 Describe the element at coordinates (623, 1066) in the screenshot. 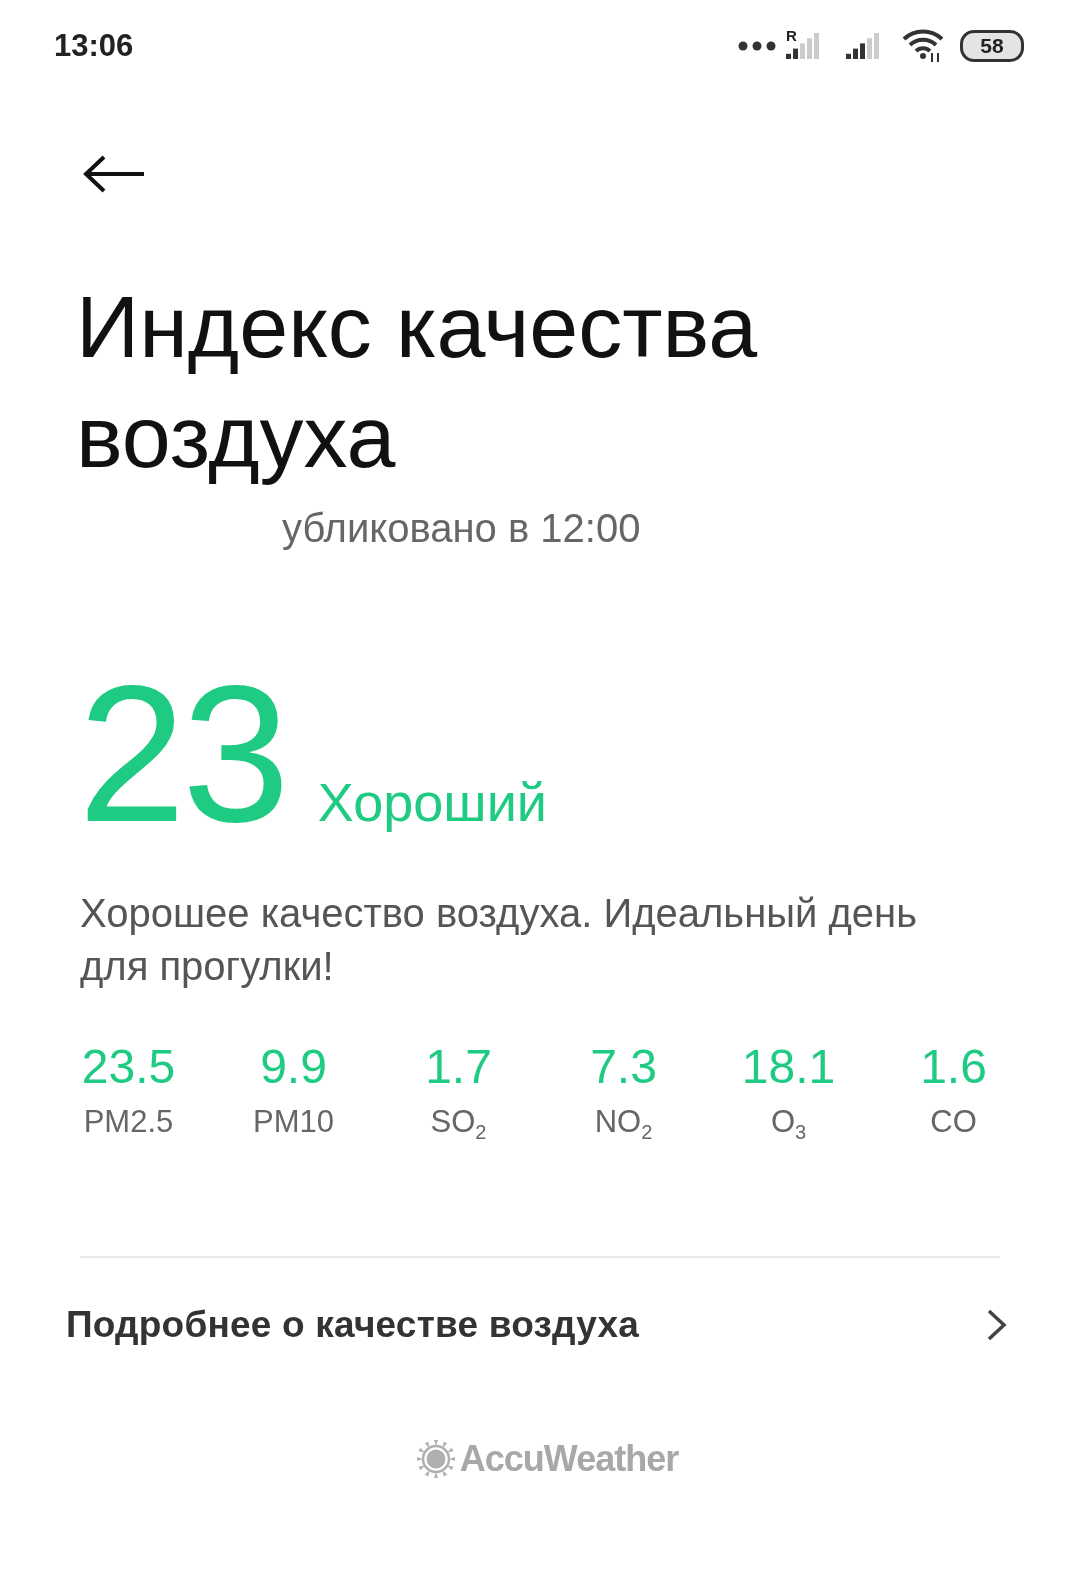

I see `pollutant-value: 7.3` at that location.